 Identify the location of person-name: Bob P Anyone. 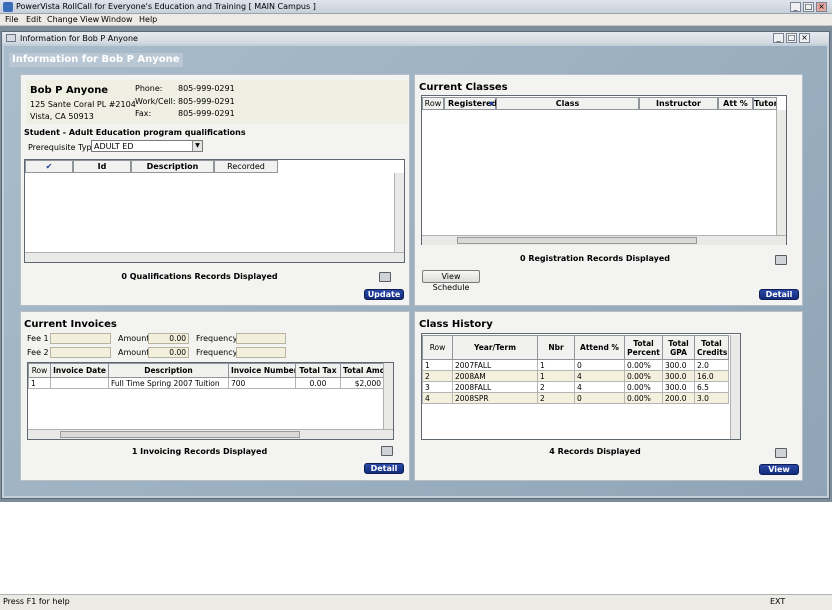
(69, 90).